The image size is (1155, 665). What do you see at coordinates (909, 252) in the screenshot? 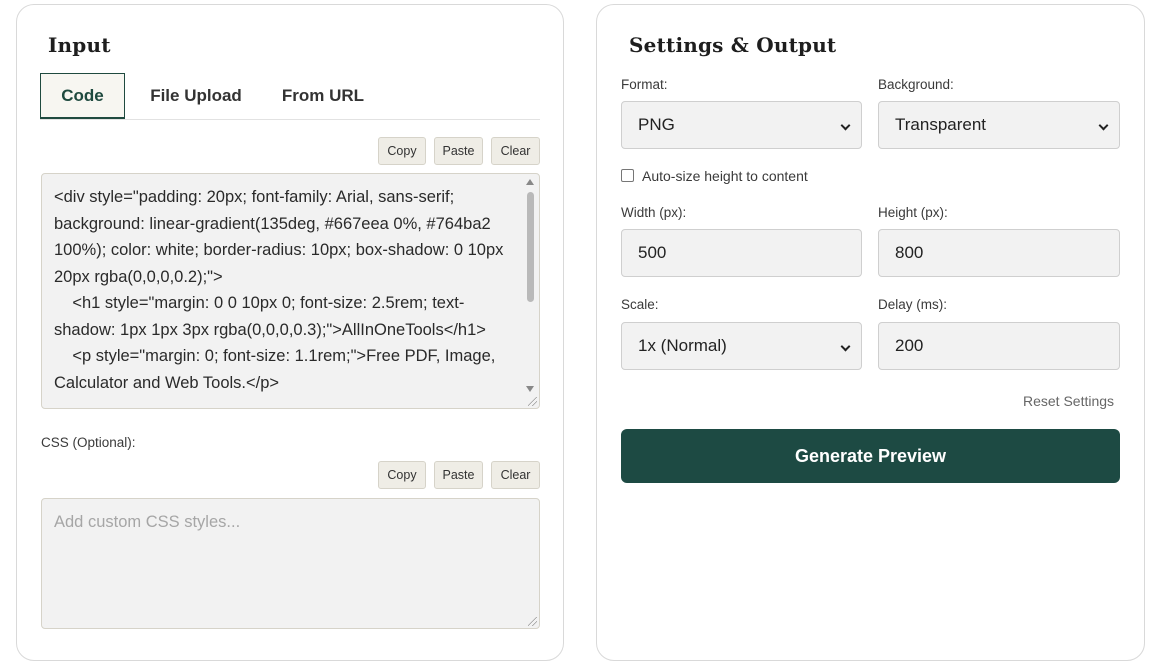
I see `height-input-value: 800` at bounding box center [909, 252].